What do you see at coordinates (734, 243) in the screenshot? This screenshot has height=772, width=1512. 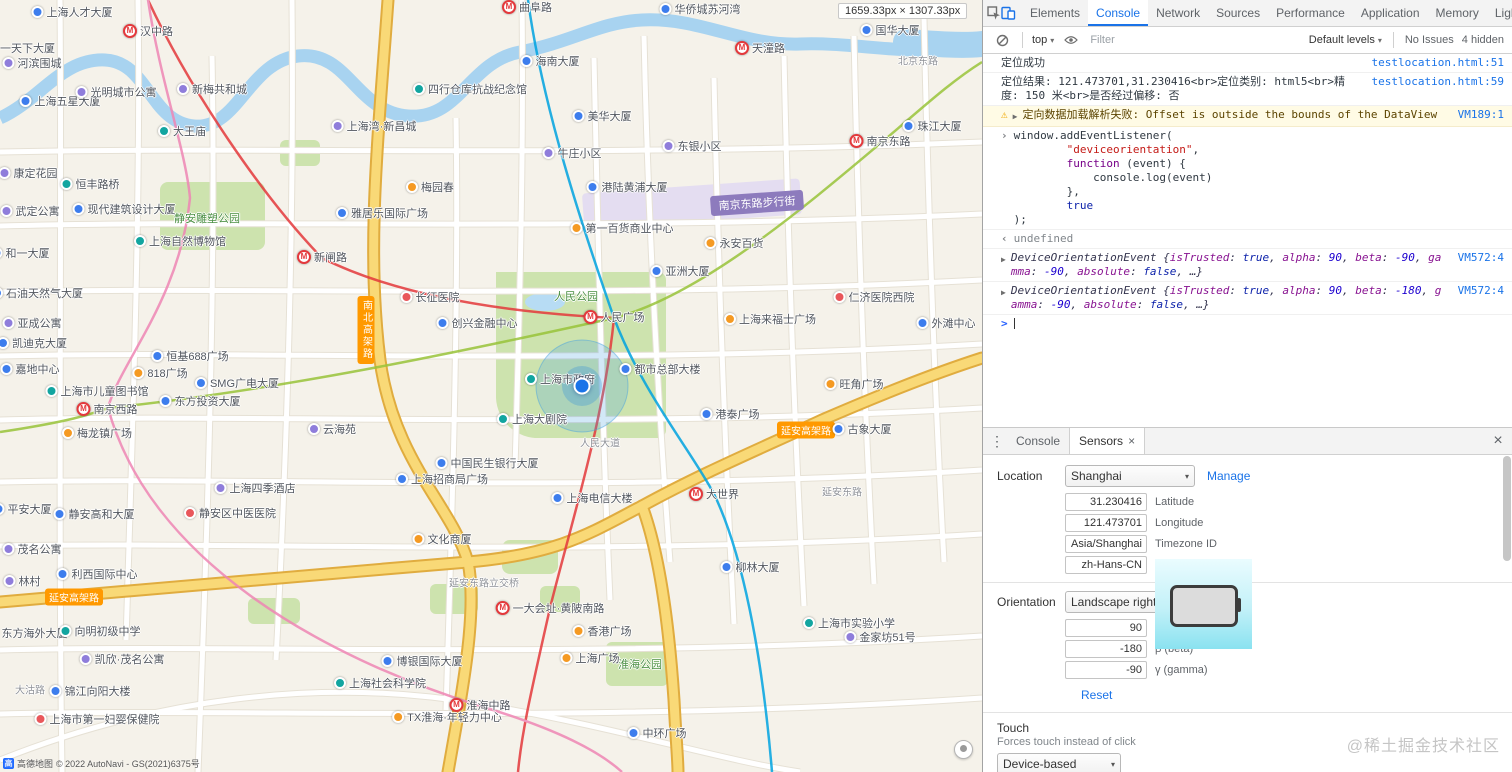 I see `map-marker: 永安百货` at bounding box center [734, 243].